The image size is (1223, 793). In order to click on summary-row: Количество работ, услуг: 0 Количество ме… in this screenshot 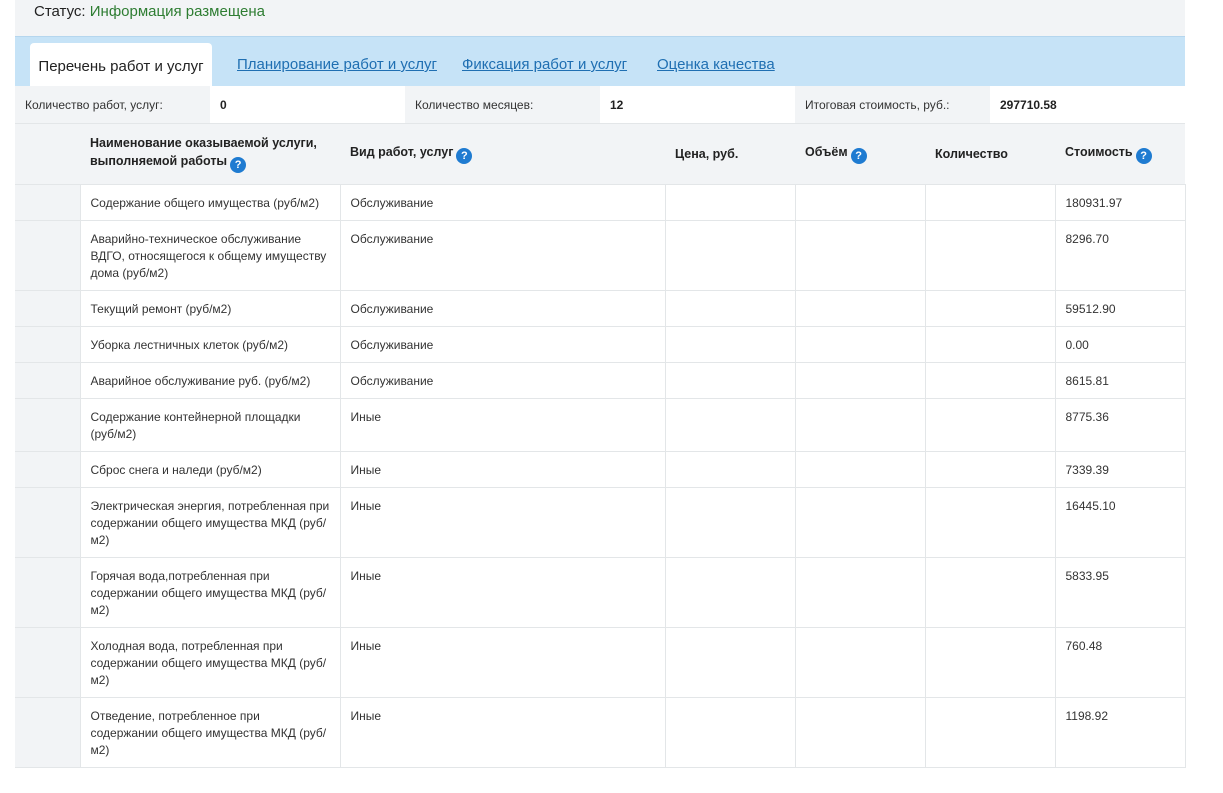, I will do `click(600, 105)`.